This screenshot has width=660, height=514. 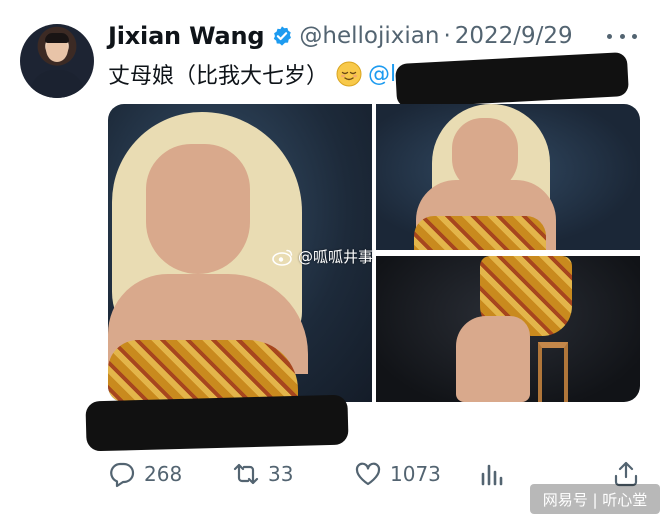 What do you see at coordinates (349, 74) in the screenshot?
I see `relieved-face-emoji-icon` at bounding box center [349, 74].